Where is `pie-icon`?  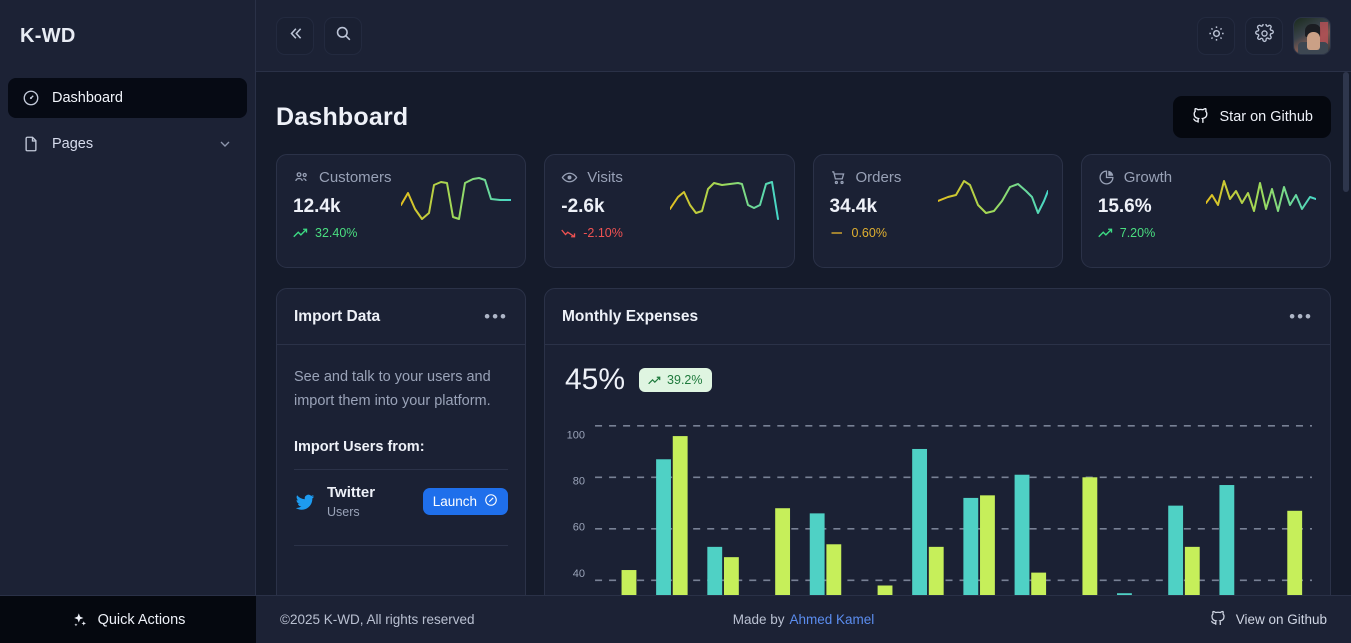 pie-icon is located at coordinates (1106, 177).